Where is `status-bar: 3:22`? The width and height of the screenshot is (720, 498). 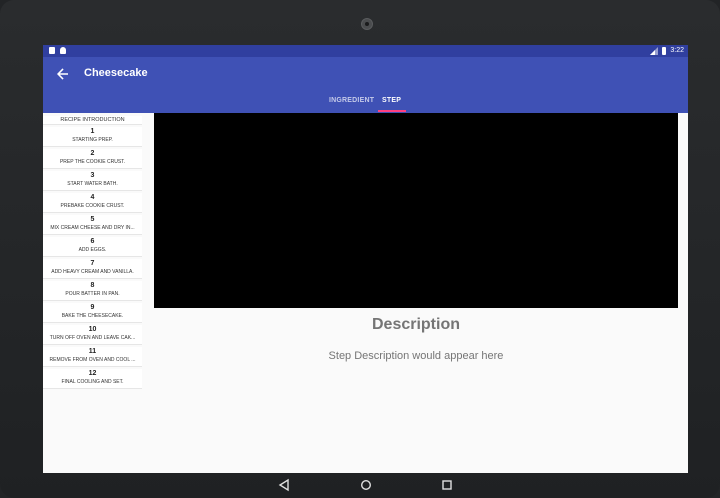 status-bar: 3:22 is located at coordinates (365, 51).